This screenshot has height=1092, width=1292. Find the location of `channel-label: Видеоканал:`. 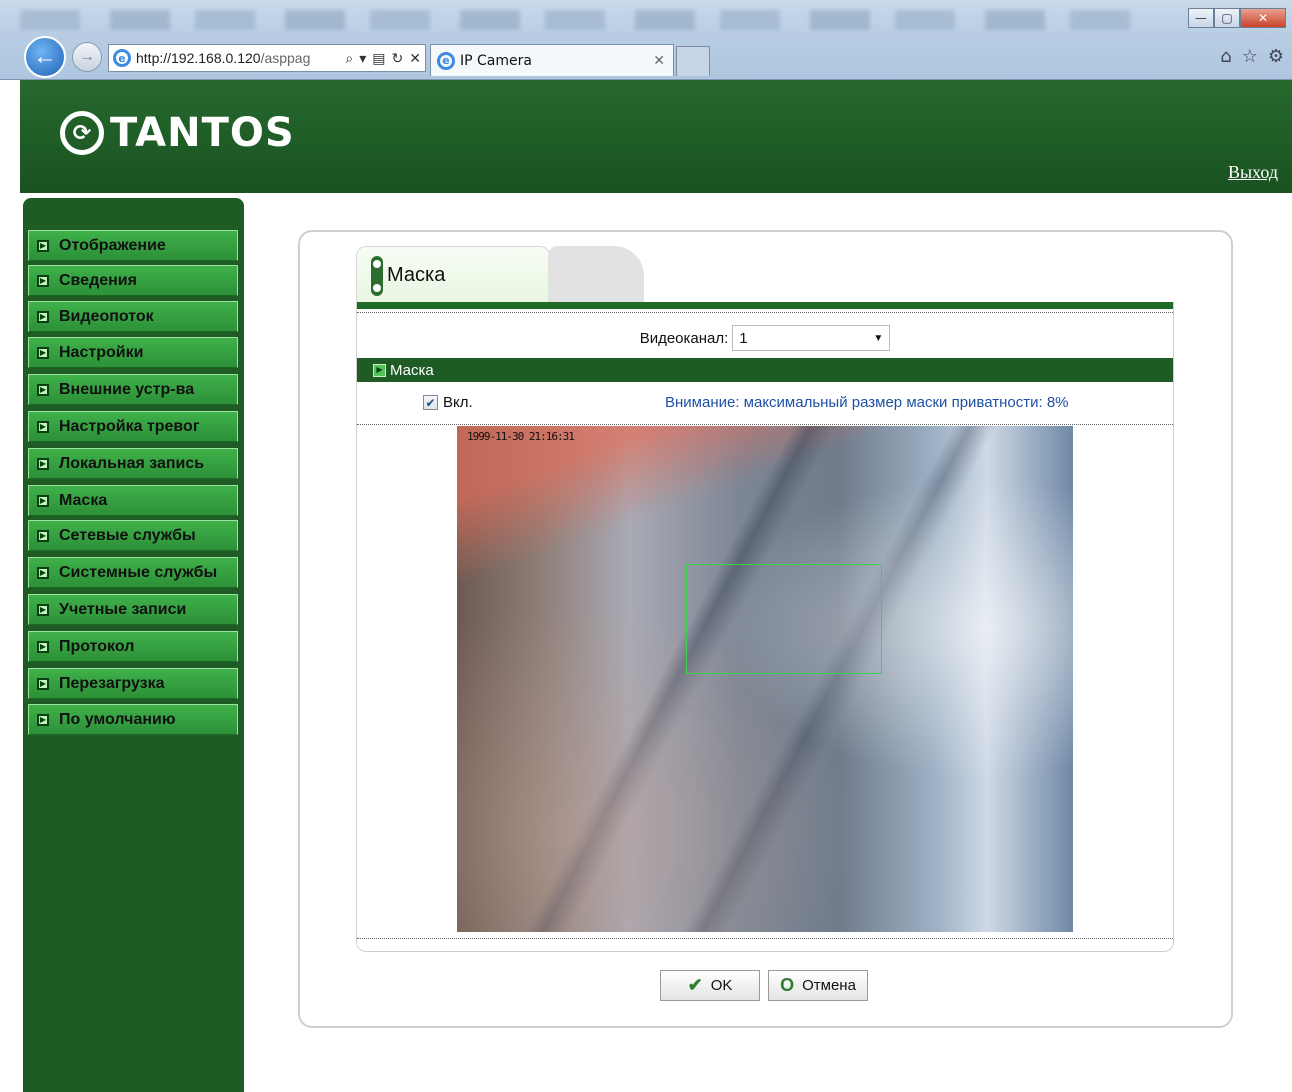

channel-label: Видеоканал: is located at coordinates (684, 338).